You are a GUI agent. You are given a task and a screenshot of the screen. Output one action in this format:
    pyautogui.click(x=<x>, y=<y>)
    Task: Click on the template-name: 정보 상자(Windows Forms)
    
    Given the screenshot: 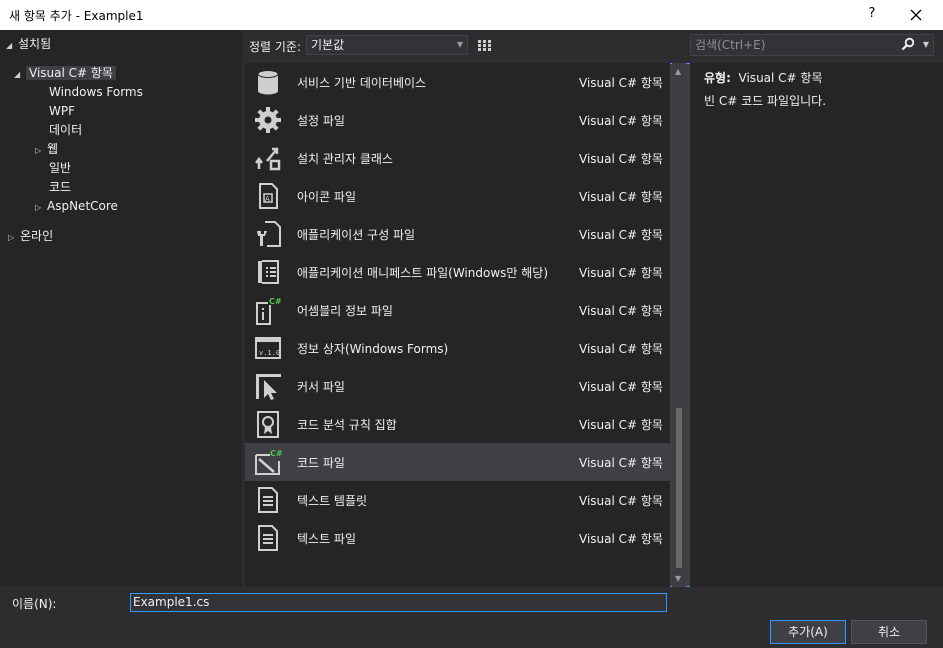 What is the action you would take?
    pyautogui.click(x=373, y=349)
    